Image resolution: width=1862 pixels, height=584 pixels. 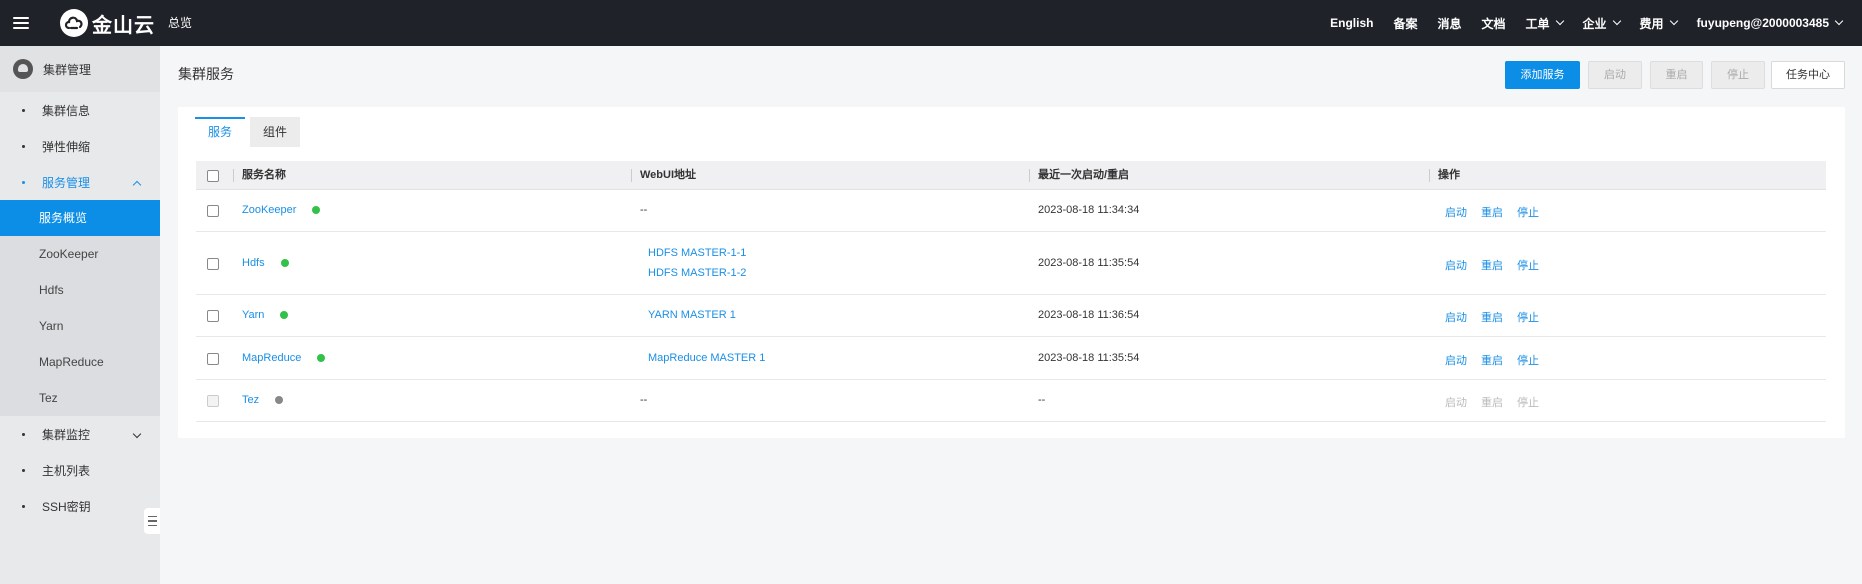 I want to click on cluster-icon, so click(x=23, y=69).